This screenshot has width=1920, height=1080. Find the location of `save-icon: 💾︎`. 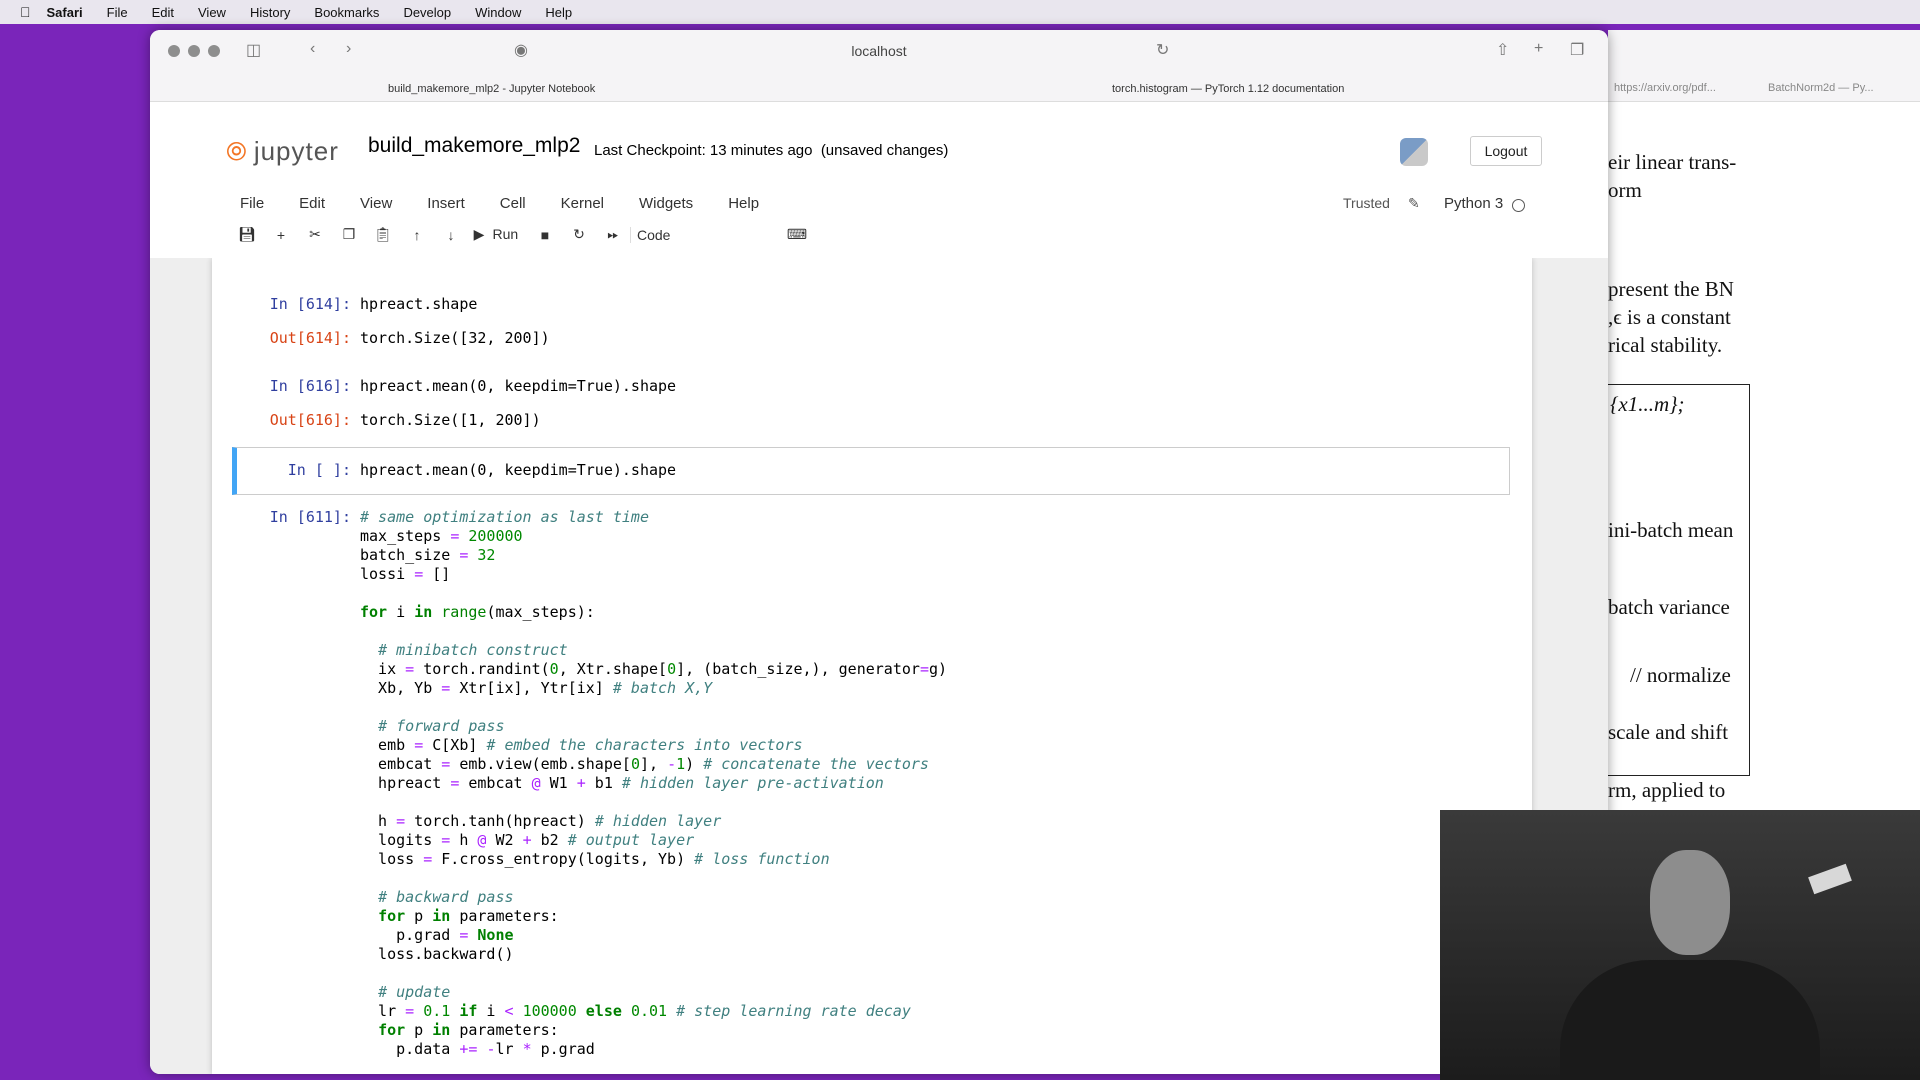

save-icon: 💾︎ is located at coordinates (247, 234).